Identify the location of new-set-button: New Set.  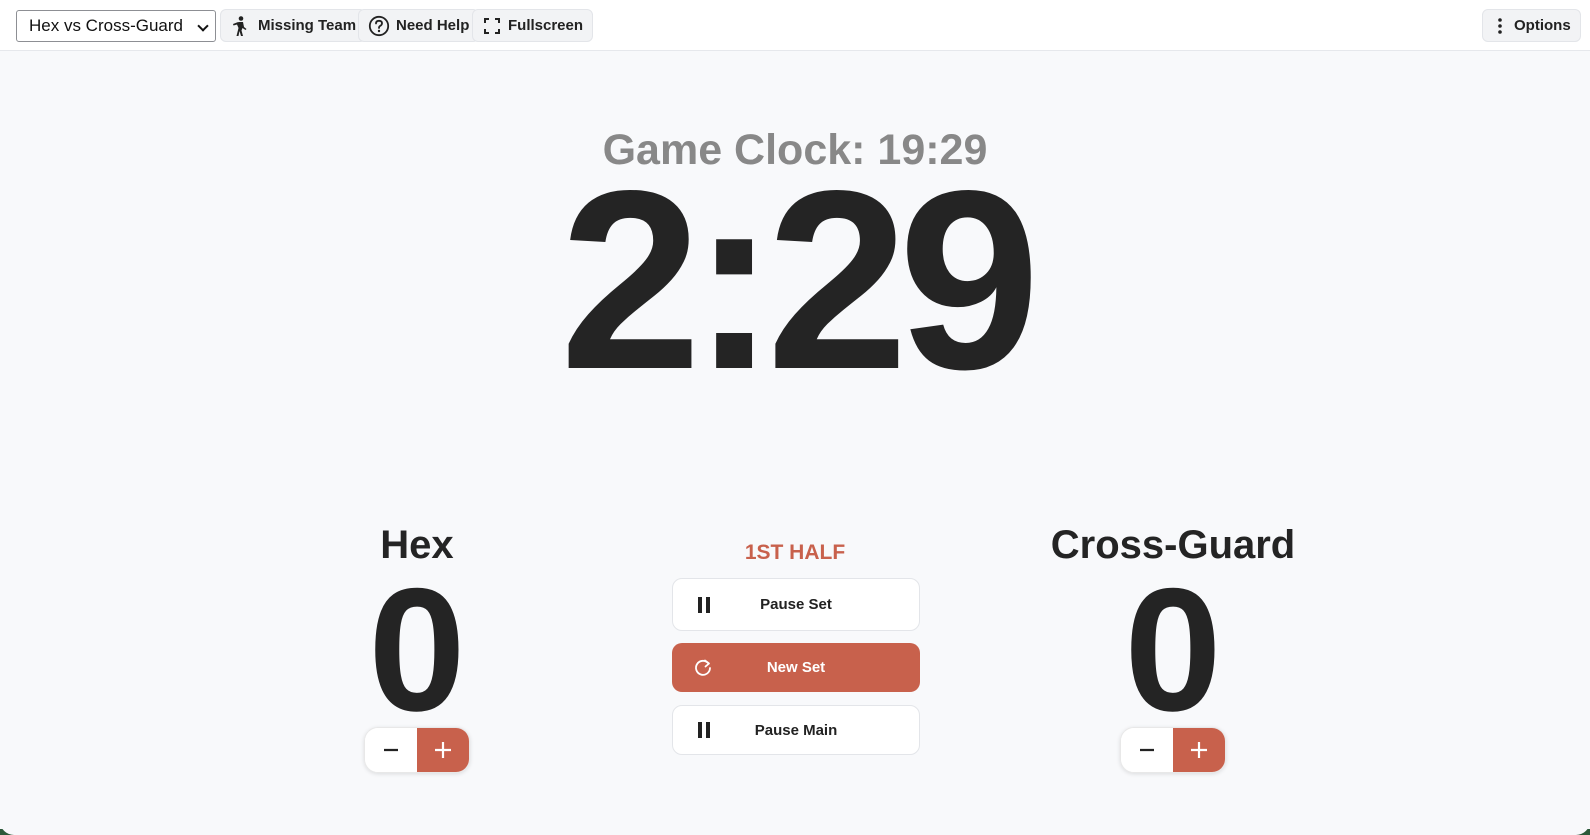
(796, 667).